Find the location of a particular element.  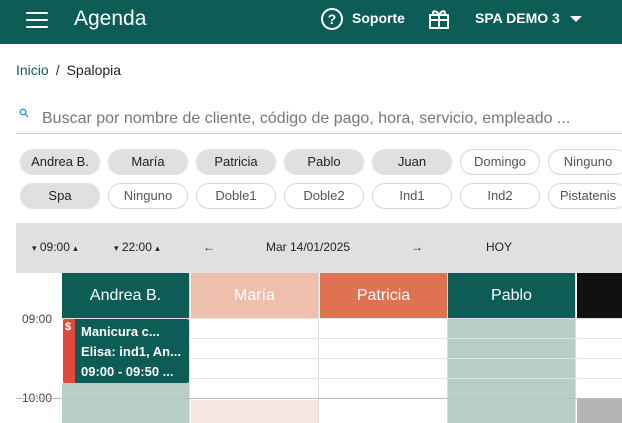

time-column: 09:00 10:00 is located at coordinates (39, 348).